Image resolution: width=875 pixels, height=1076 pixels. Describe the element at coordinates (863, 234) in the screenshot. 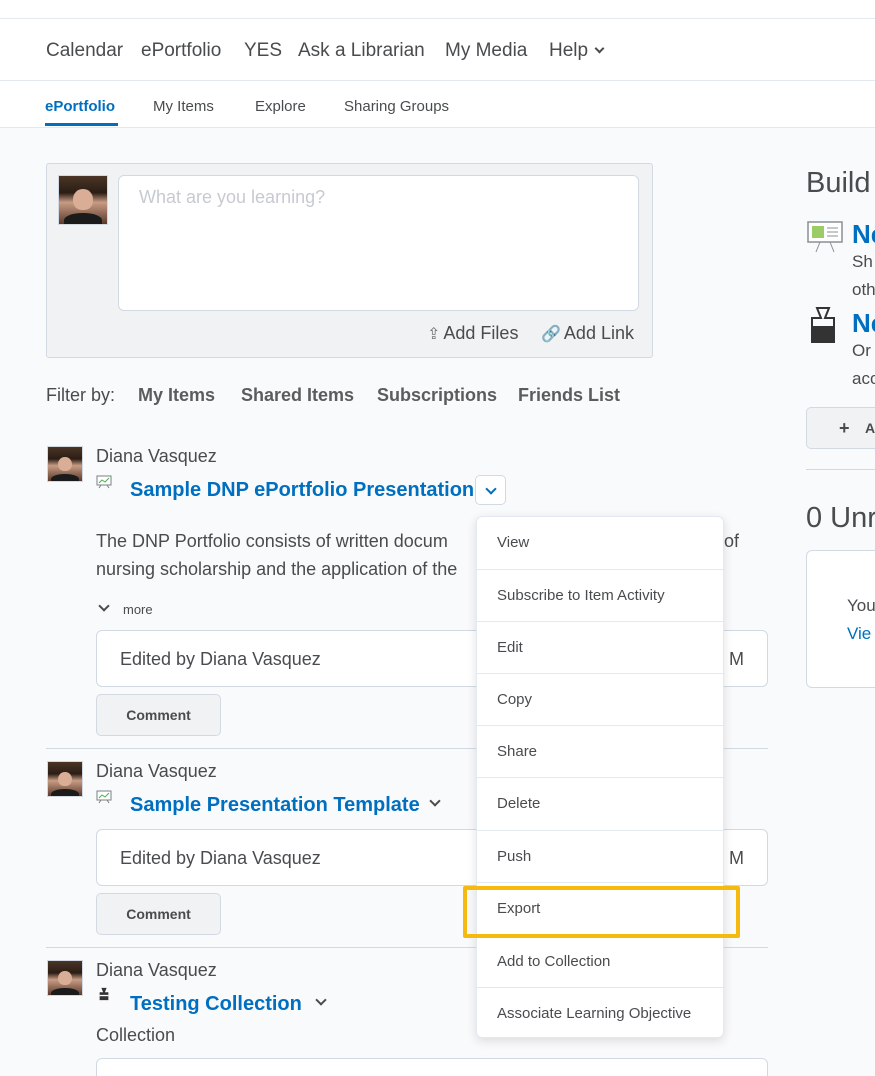

I see `new-presentation-link: Ne` at that location.